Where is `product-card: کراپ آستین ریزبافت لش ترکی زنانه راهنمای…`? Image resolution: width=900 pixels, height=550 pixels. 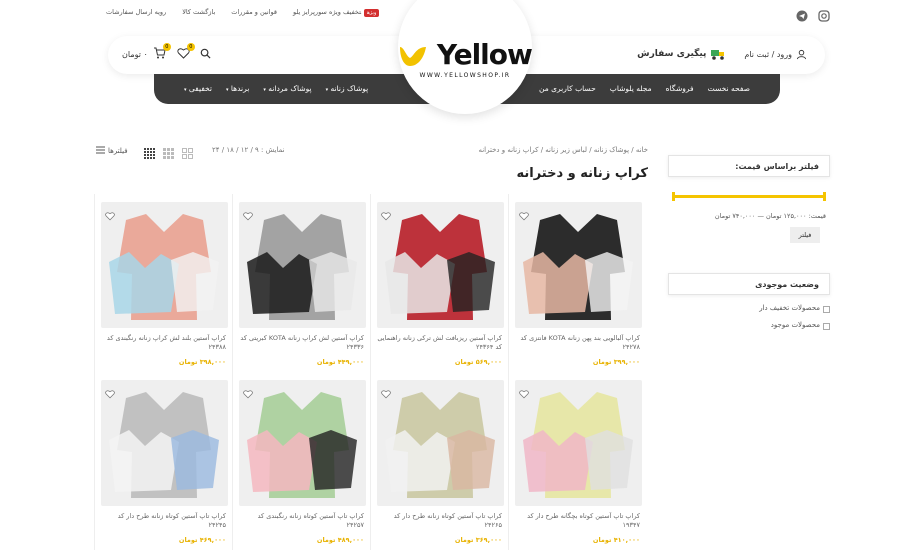
product-card: کراپ آستین ریزبافت لش ترکی زنانه راهنمای… is located at coordinates (439, 283).